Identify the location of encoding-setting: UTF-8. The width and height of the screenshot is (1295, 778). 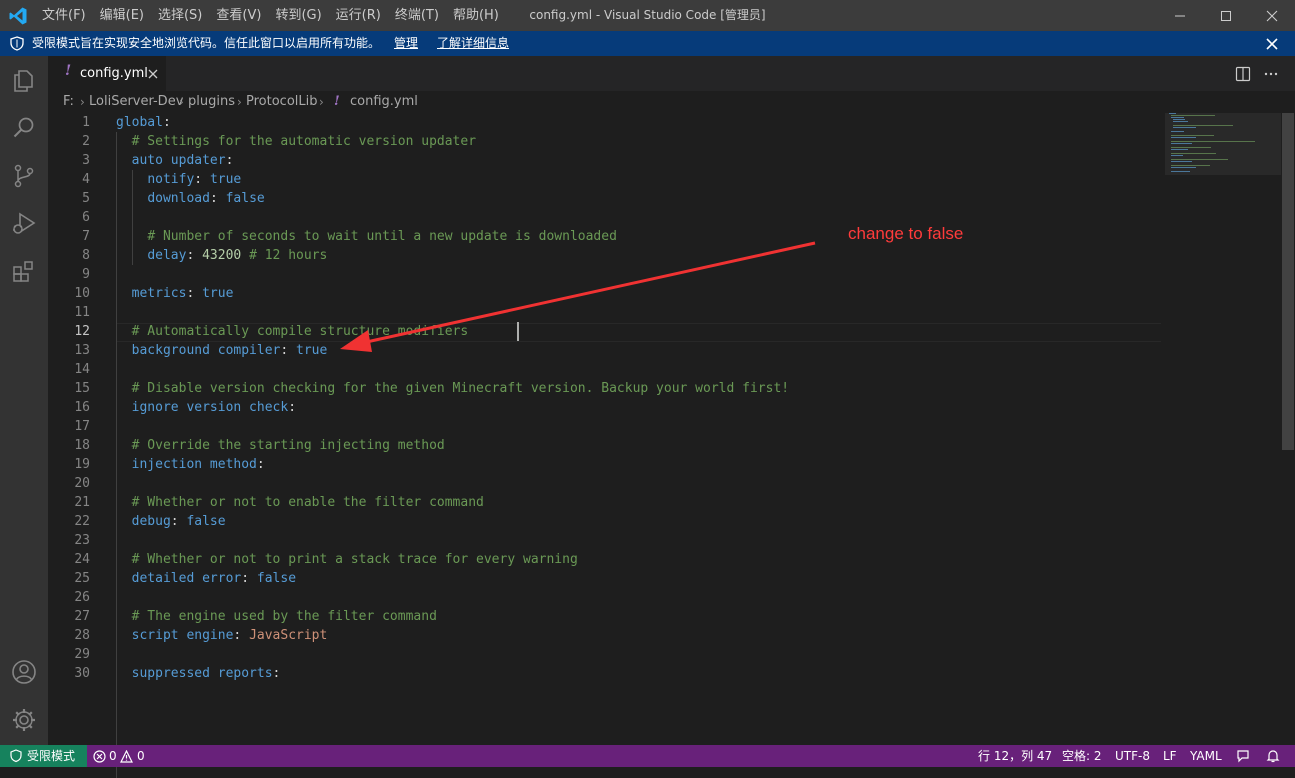
(1132, 756).